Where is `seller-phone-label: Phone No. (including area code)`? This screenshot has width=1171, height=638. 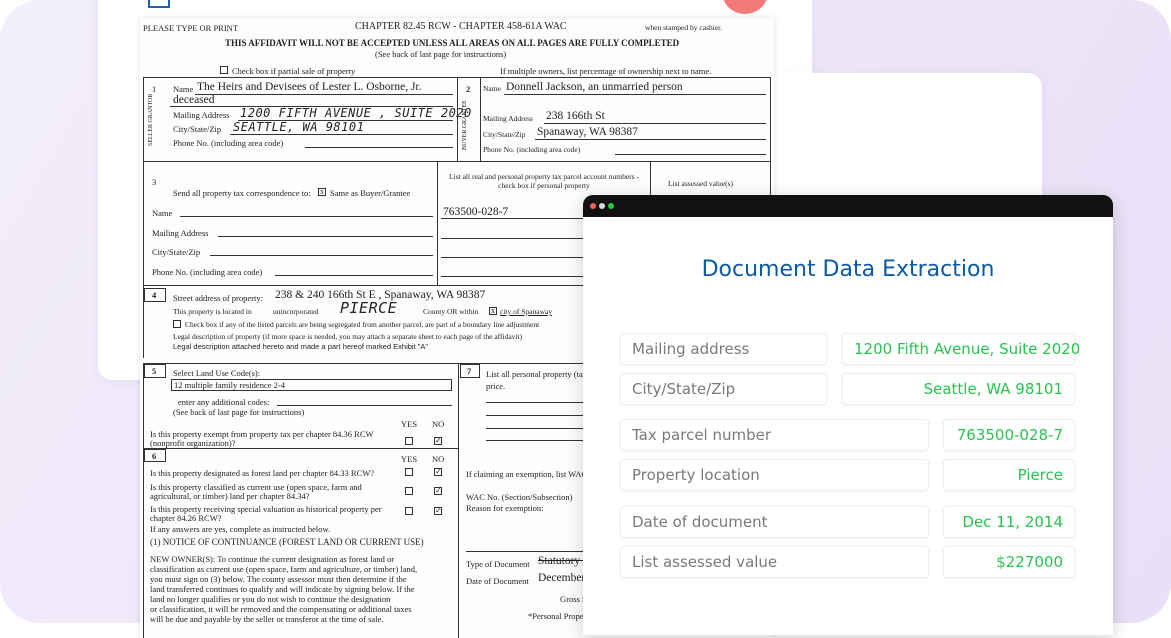
seller-phone-label: Phone No. (including area code) is located at coordinates (228, 143).